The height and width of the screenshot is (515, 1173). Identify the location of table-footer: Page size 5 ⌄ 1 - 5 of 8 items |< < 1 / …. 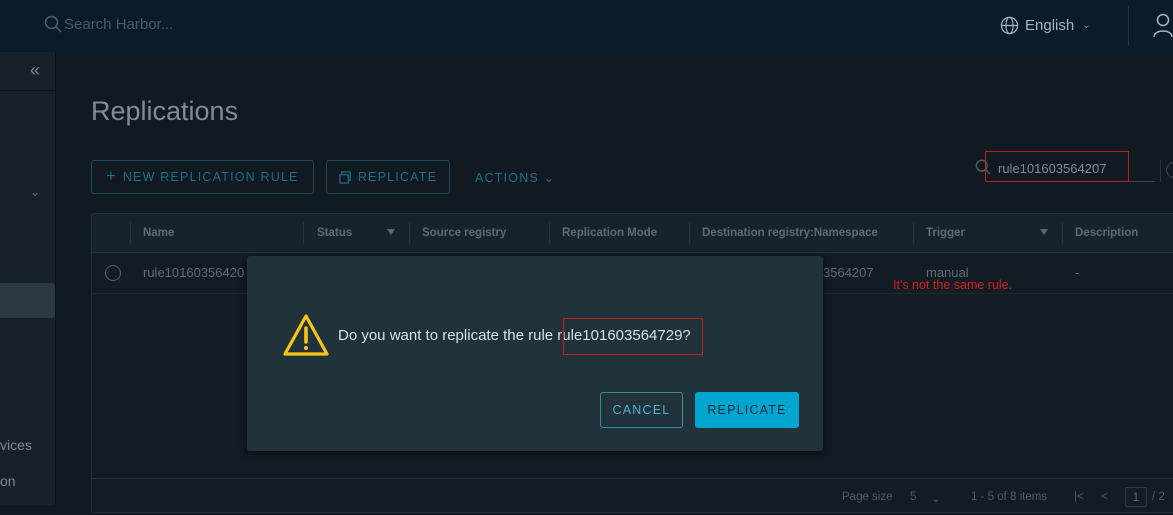
(632, 496).